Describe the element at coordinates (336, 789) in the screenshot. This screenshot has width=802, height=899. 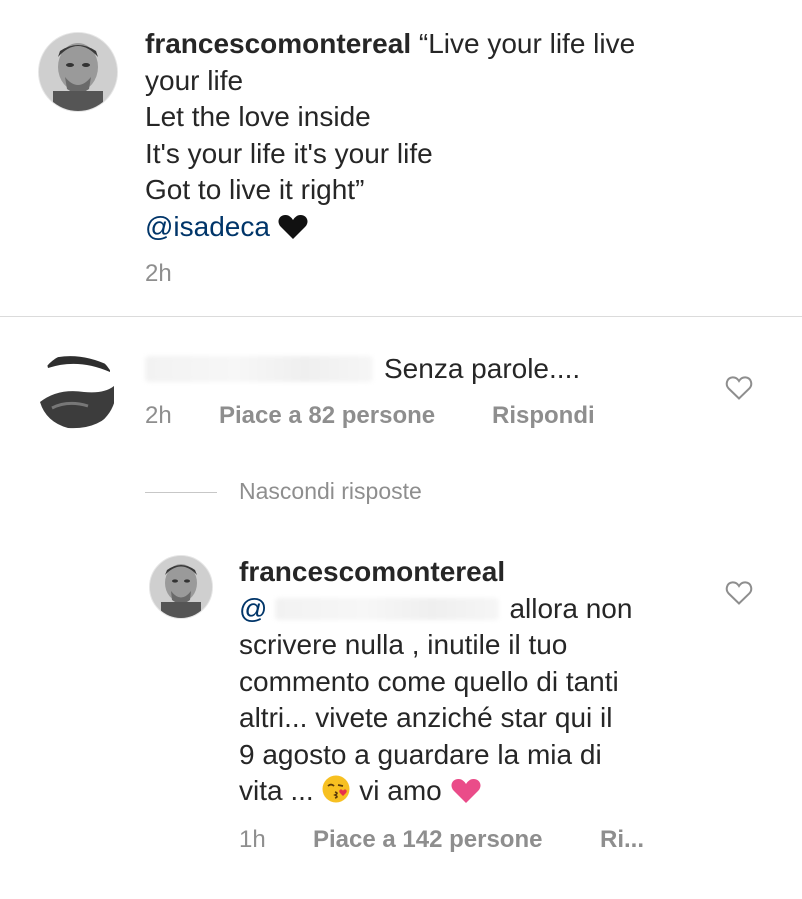
I see `kiss-emoji-icon` at that location.